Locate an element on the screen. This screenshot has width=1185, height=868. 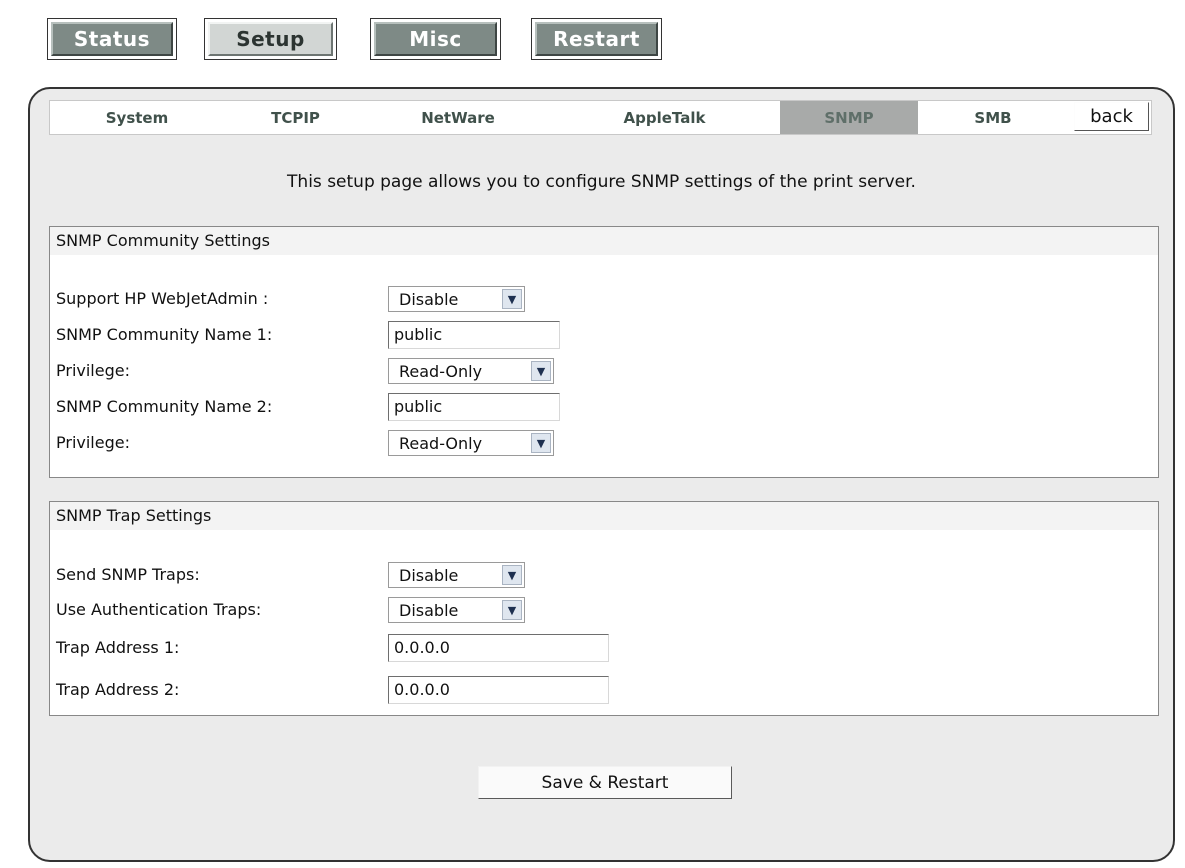
privilege-1-row: Privilege: Read-Only ▼ is located at coordinates (601, 371).